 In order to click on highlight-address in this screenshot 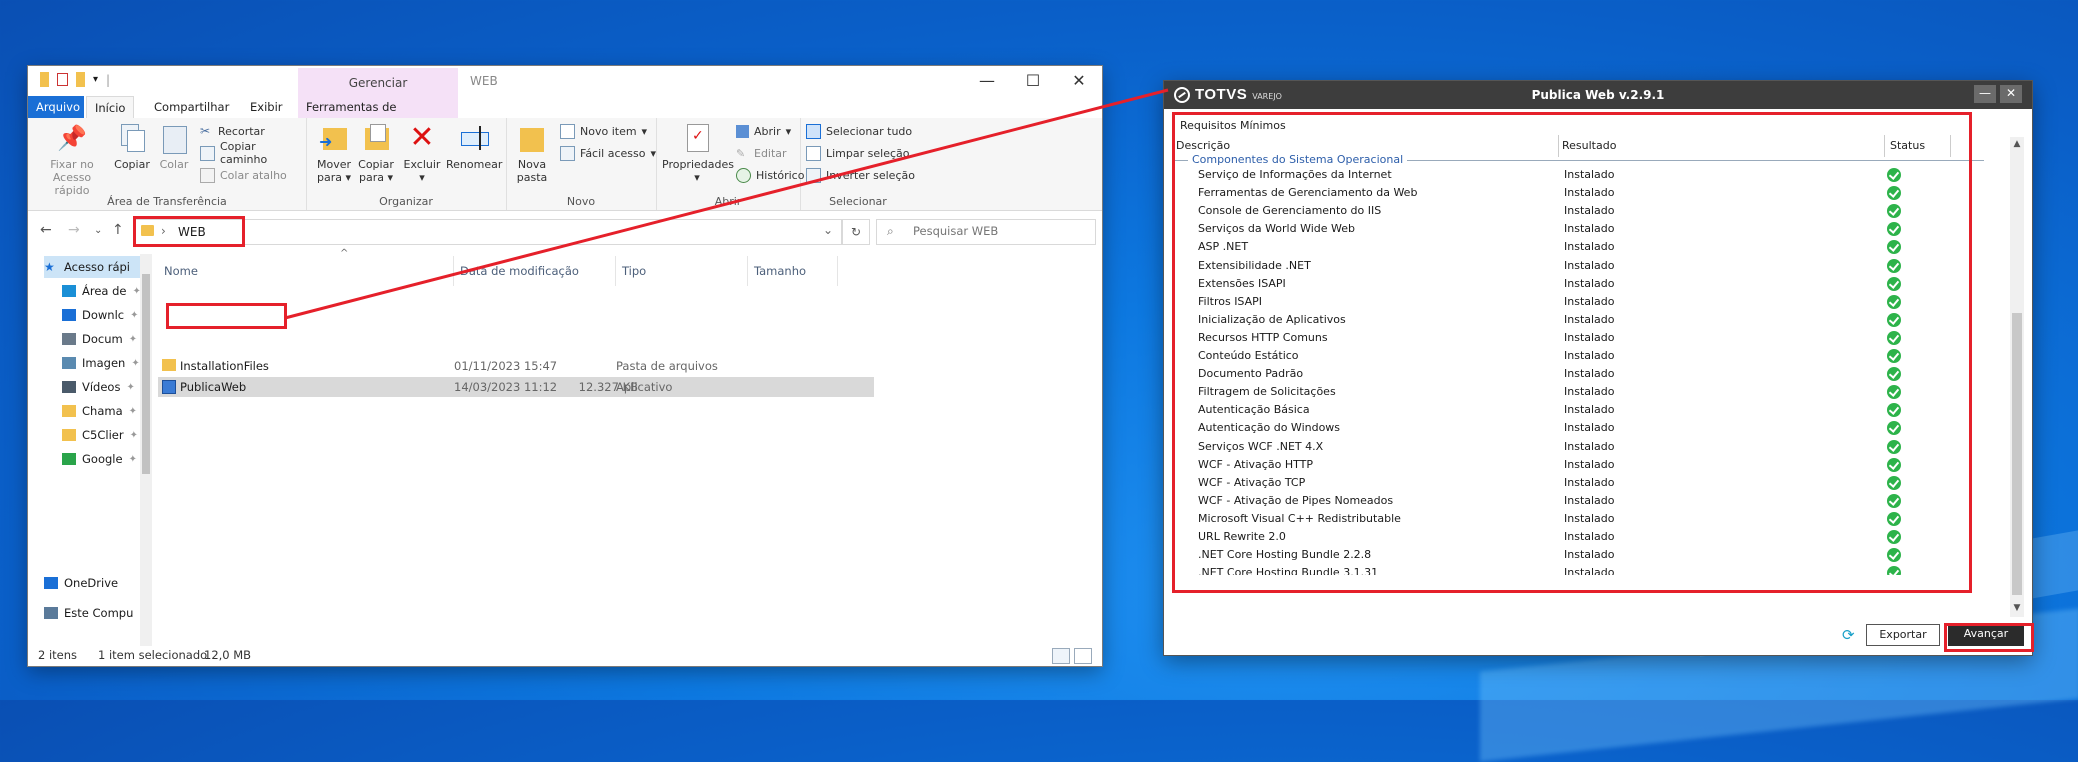, I will do `click(189, 231)`.